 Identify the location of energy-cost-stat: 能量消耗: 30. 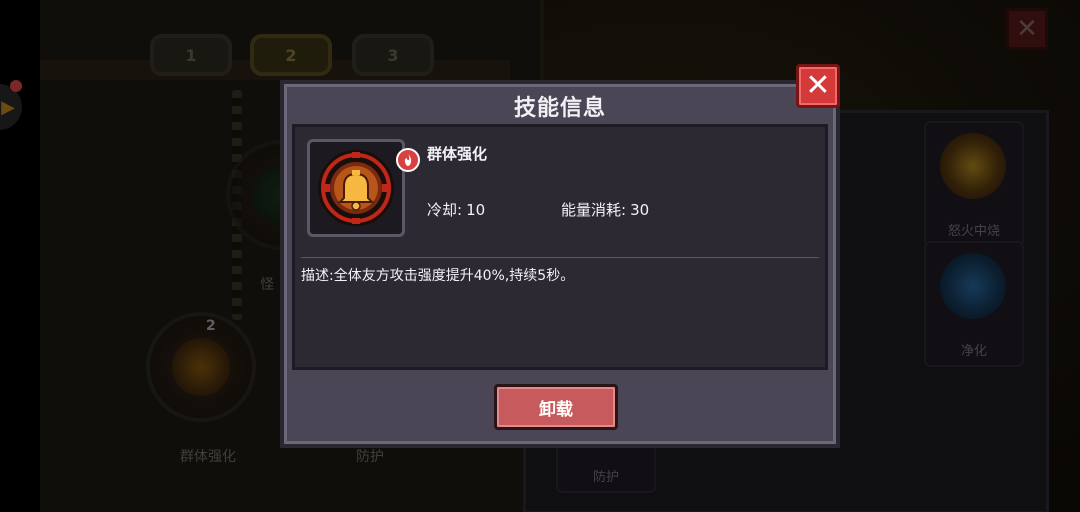
(605, 209).